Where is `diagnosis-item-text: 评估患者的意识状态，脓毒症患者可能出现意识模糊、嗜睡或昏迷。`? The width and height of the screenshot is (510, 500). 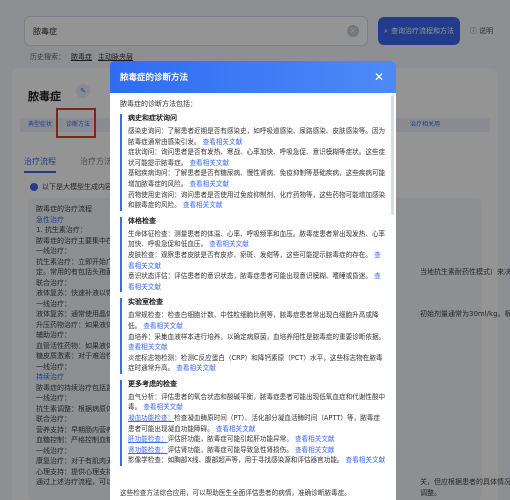 diagnosis-item-text: 评估患者的意识状态，脓毒症患者可能出现意识模糊、嗜睡或昏迷。 is located at coordinates (274, 276).